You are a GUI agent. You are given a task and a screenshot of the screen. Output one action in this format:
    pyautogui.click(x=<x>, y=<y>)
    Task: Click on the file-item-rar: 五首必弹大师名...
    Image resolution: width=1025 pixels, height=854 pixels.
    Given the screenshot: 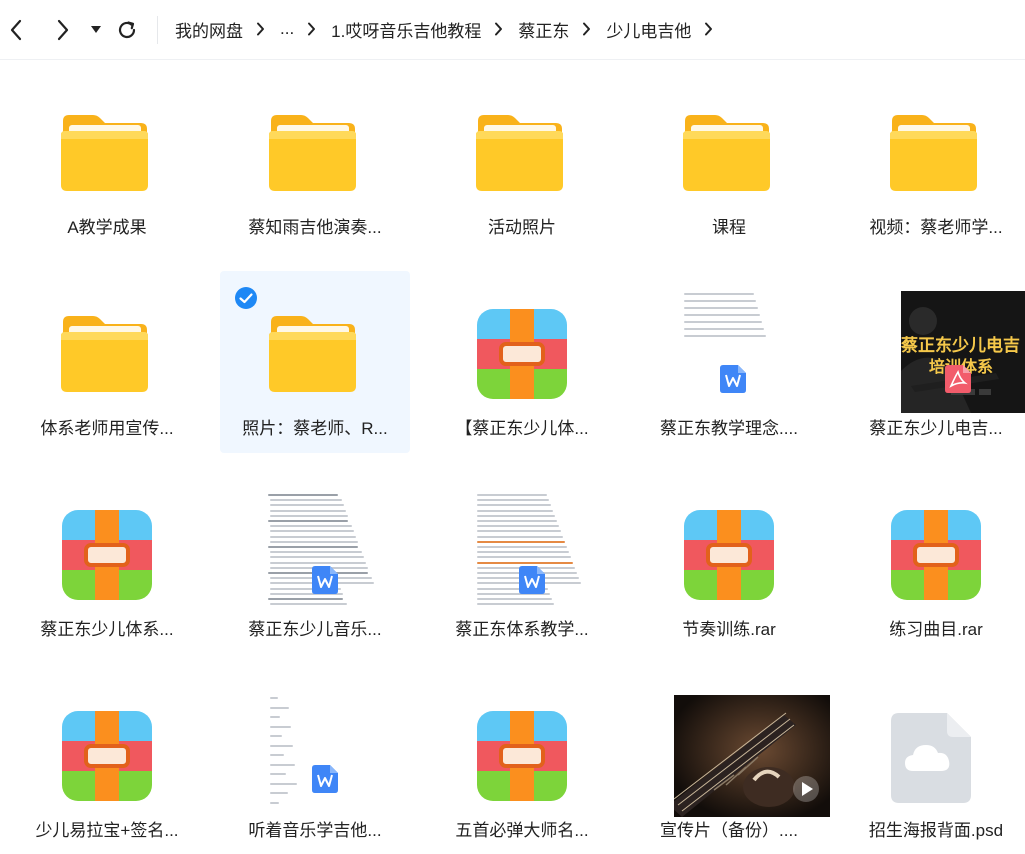 What is the action you would take?
    pyautogui.click(x=522, y=763)
    